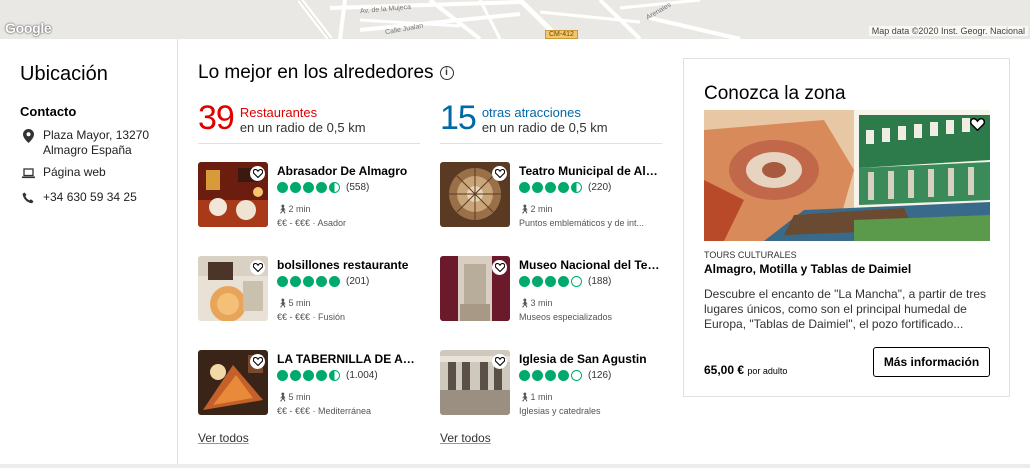  Describe the element at coordinates (28, 136) in the screenshot. I see `location-pin-icon` at that location.